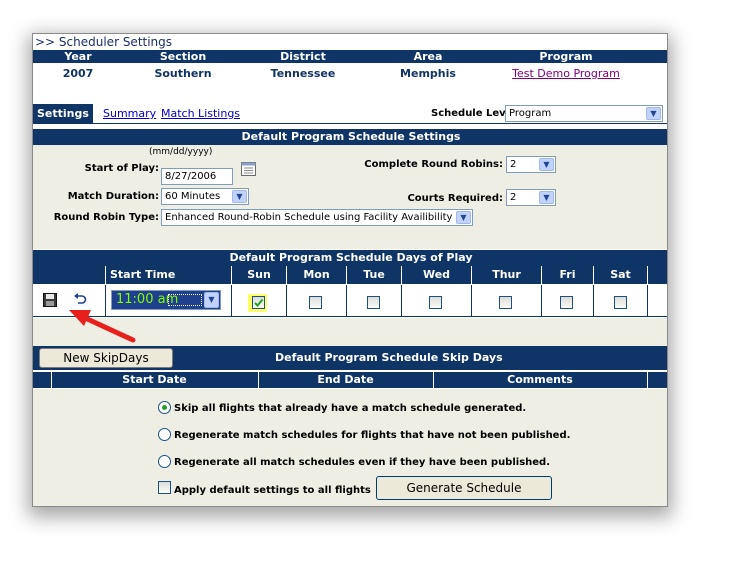 This screenshot has width=732, height=574. I want to click on complete-round-robins-value: 2, so click(513, 164).